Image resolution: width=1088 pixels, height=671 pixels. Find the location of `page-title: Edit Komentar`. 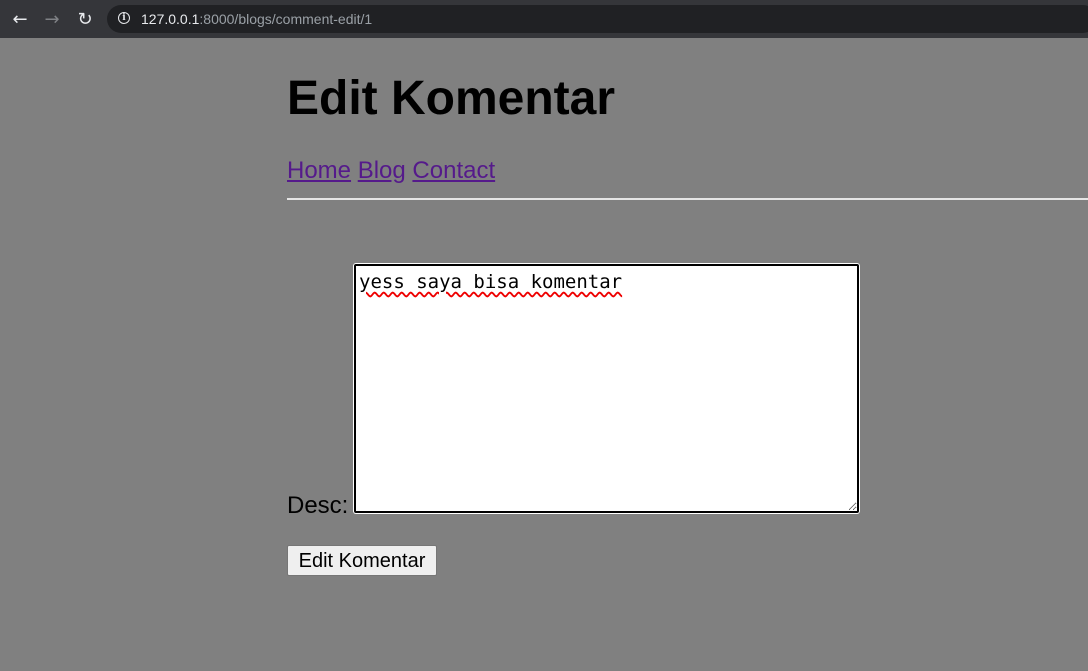

page-title: Edit Komentar is located at coordinates (451, 98).